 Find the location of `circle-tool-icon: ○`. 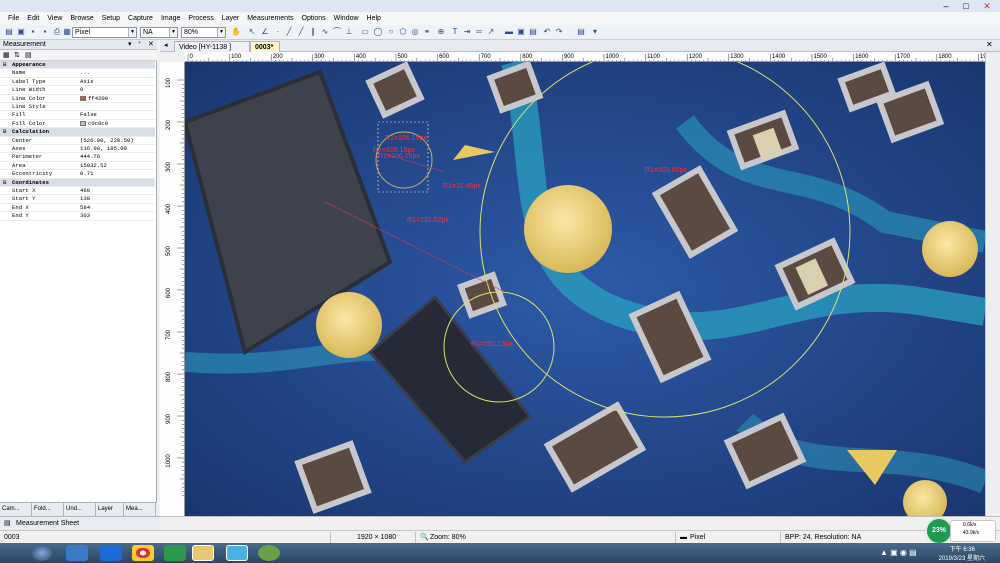

circle-tool-icon: ○ is located at coordinates (391, 32).